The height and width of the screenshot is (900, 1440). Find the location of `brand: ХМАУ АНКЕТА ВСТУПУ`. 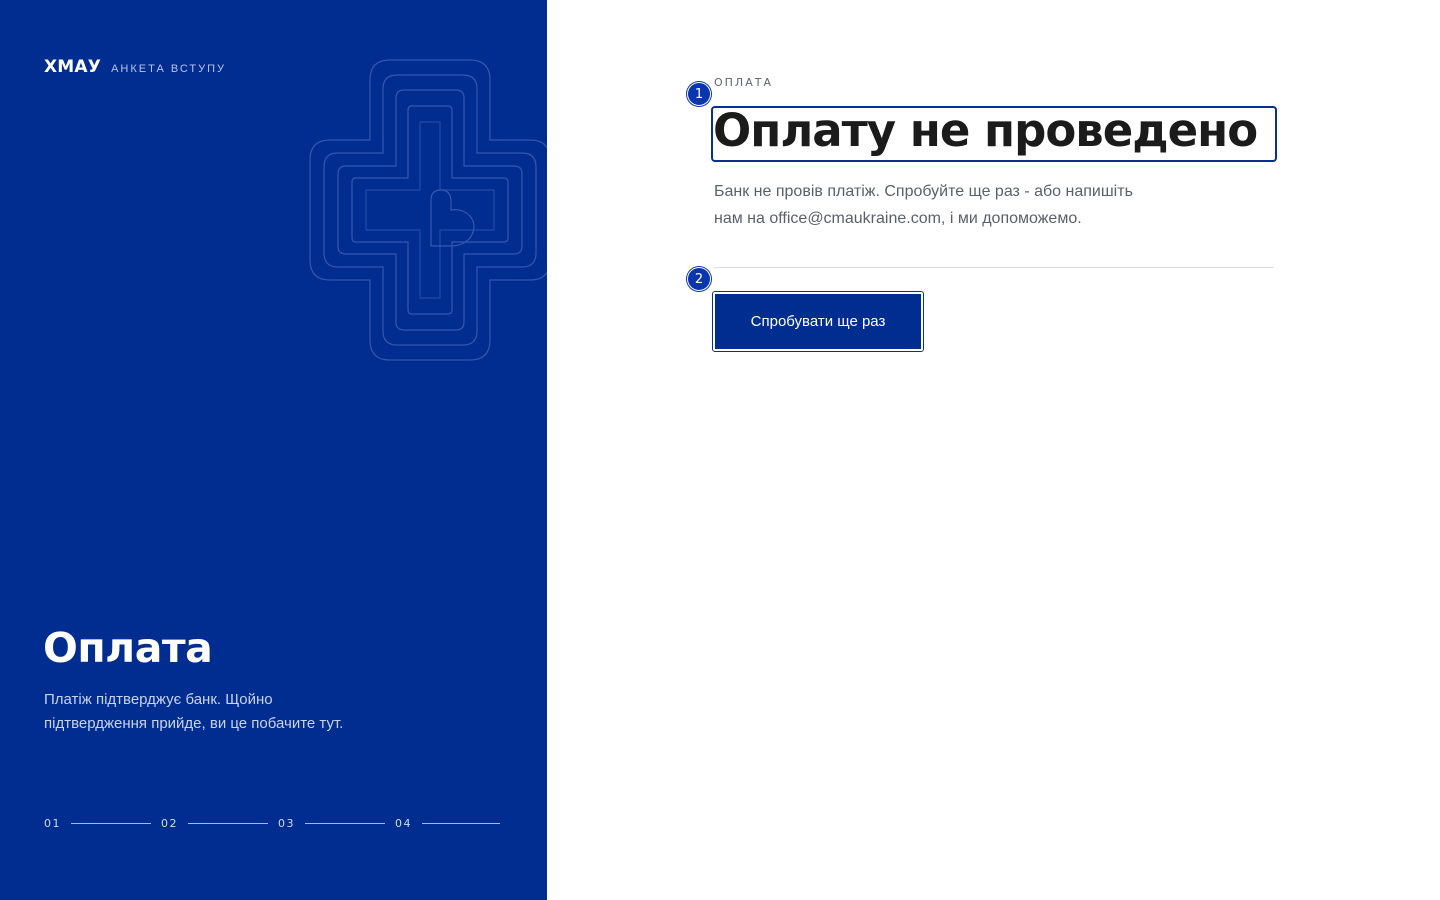

brand: ХМАУ АНКЕТА ВСТУПУ is located at coordinates (135, 67).